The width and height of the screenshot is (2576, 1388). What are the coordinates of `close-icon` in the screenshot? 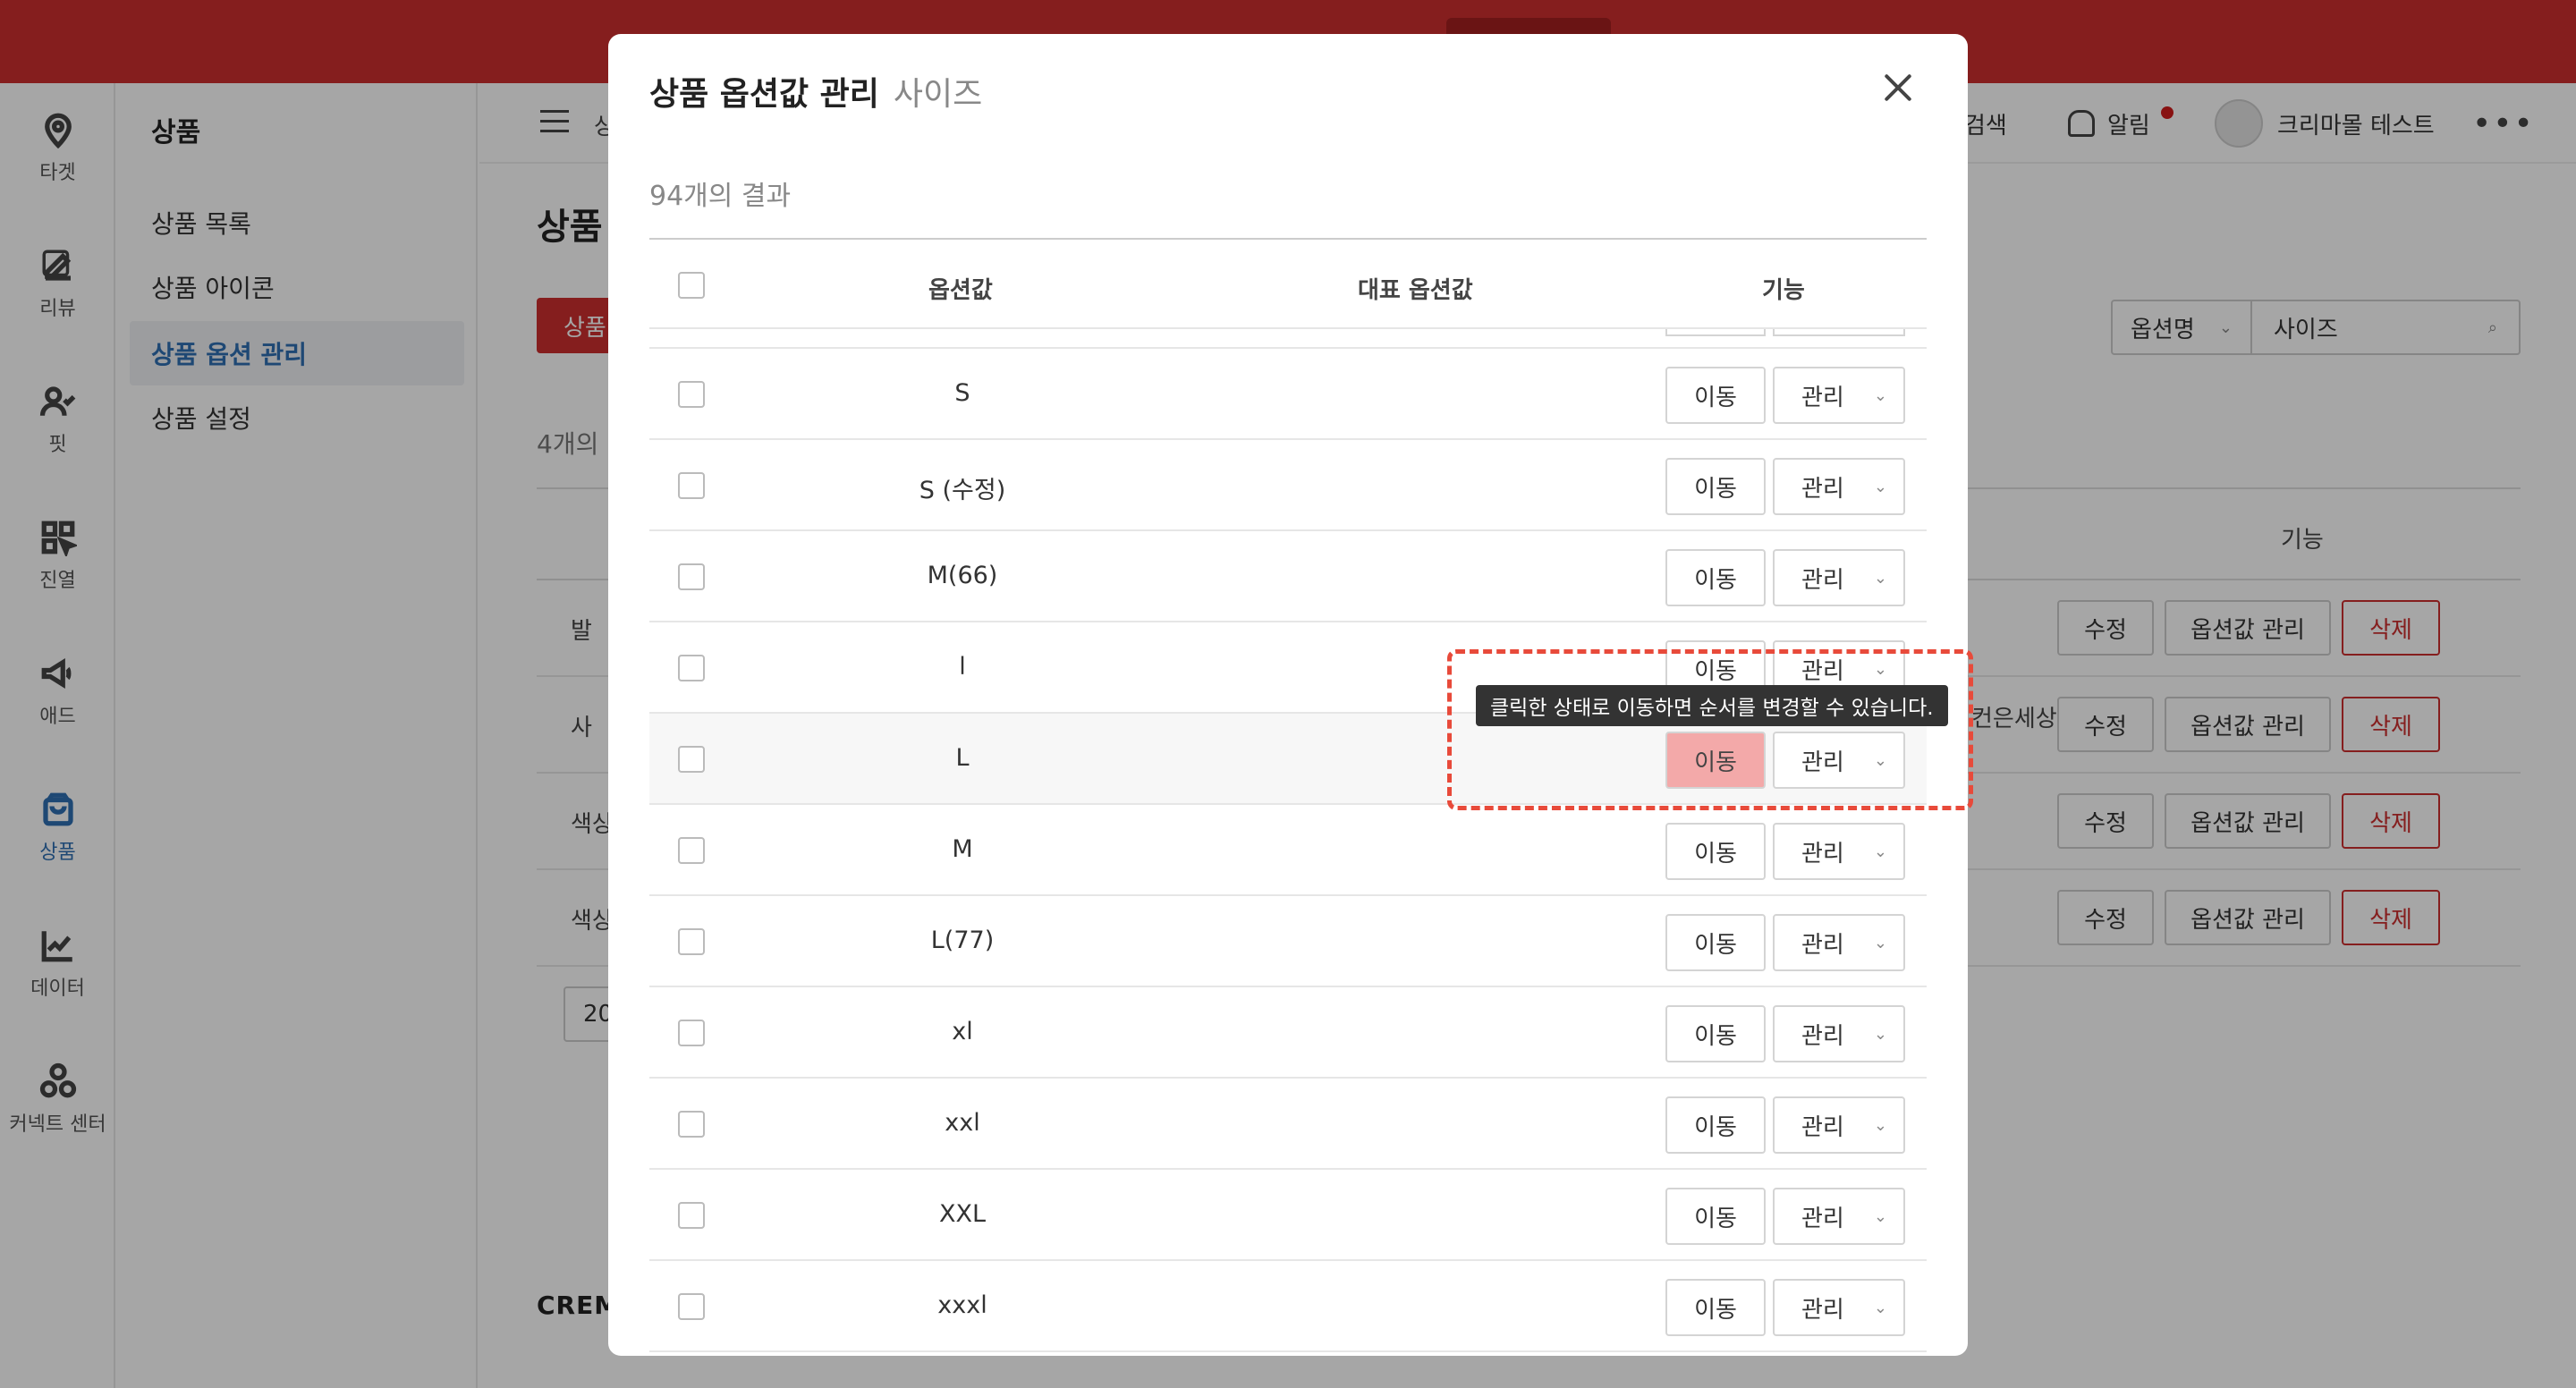 It's located at (1898, 88).